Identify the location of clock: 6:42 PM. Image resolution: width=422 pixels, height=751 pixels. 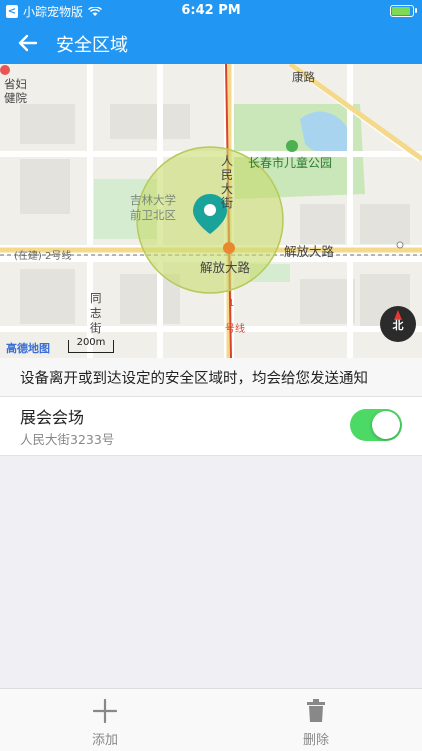
(211, 10).